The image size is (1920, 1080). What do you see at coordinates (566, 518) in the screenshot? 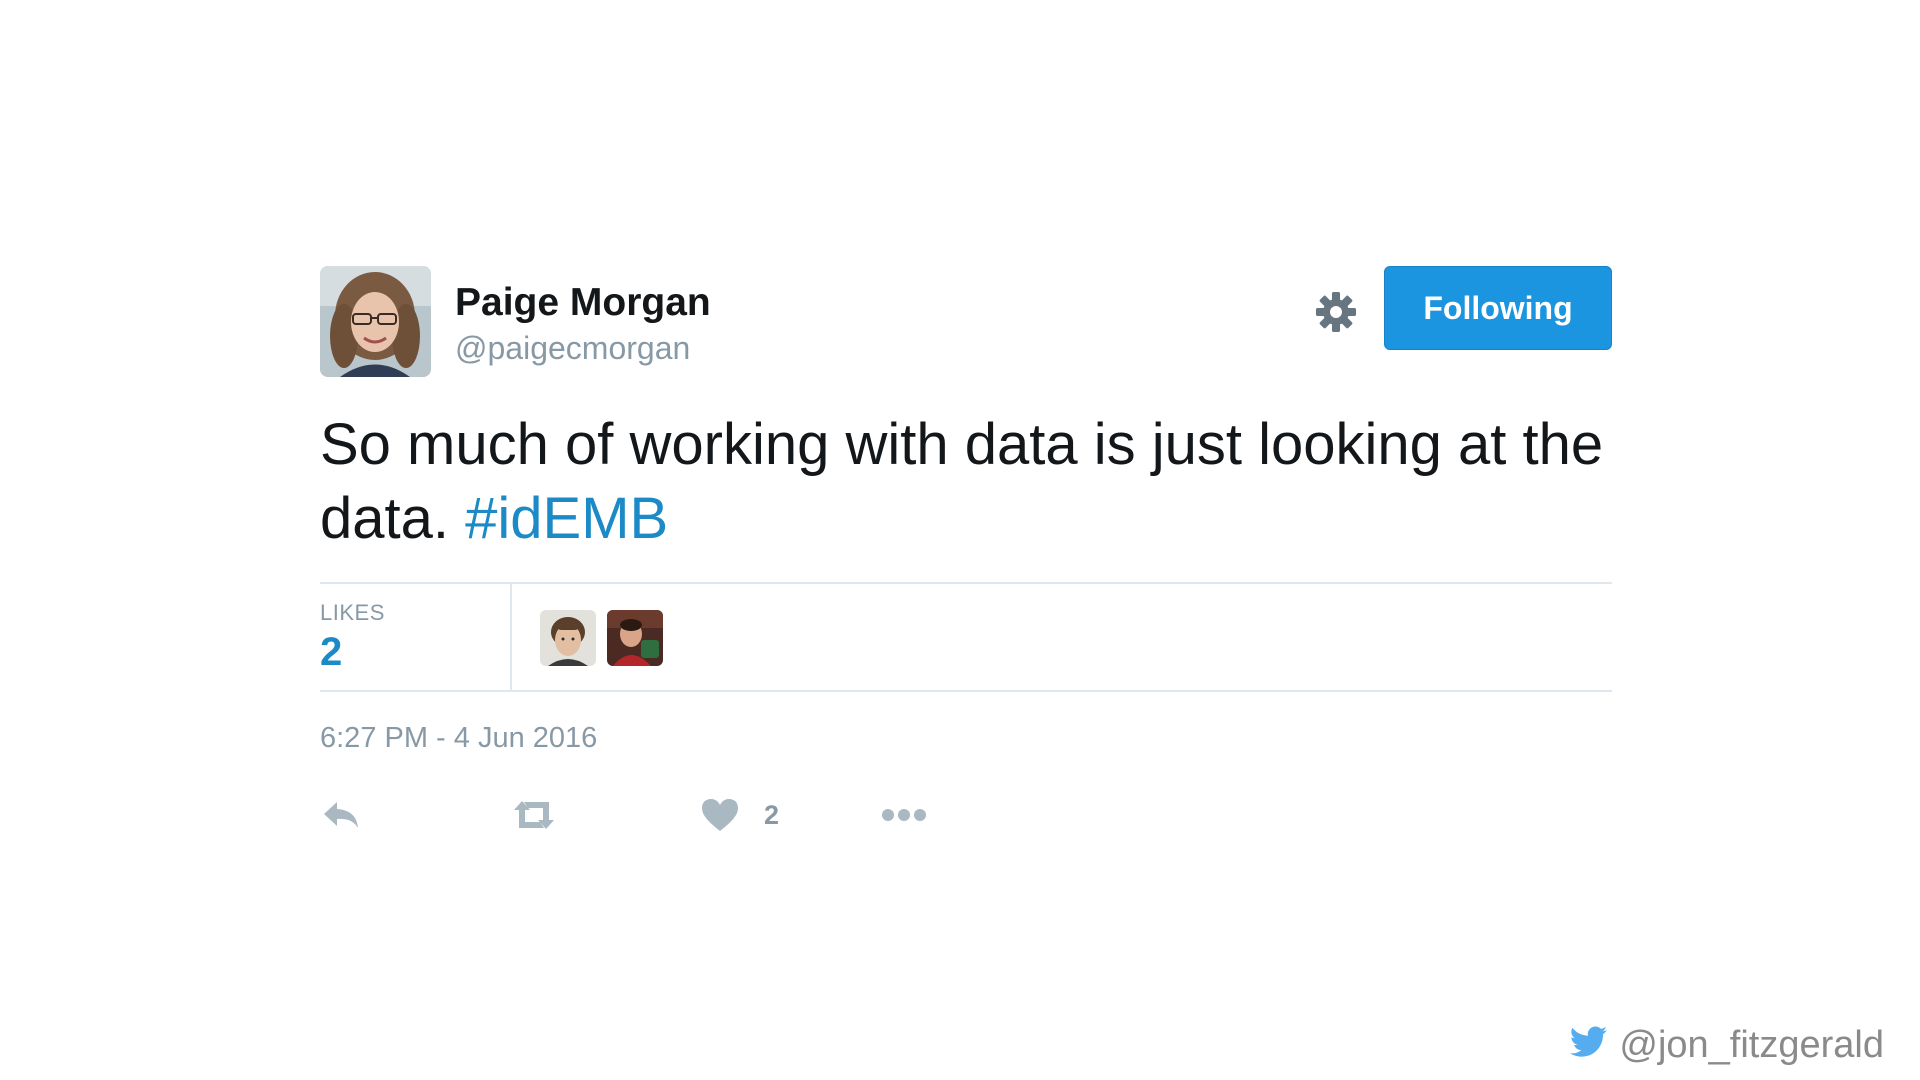
I see `hashtag-link: #idEMB` at bounding box center [566, 518].